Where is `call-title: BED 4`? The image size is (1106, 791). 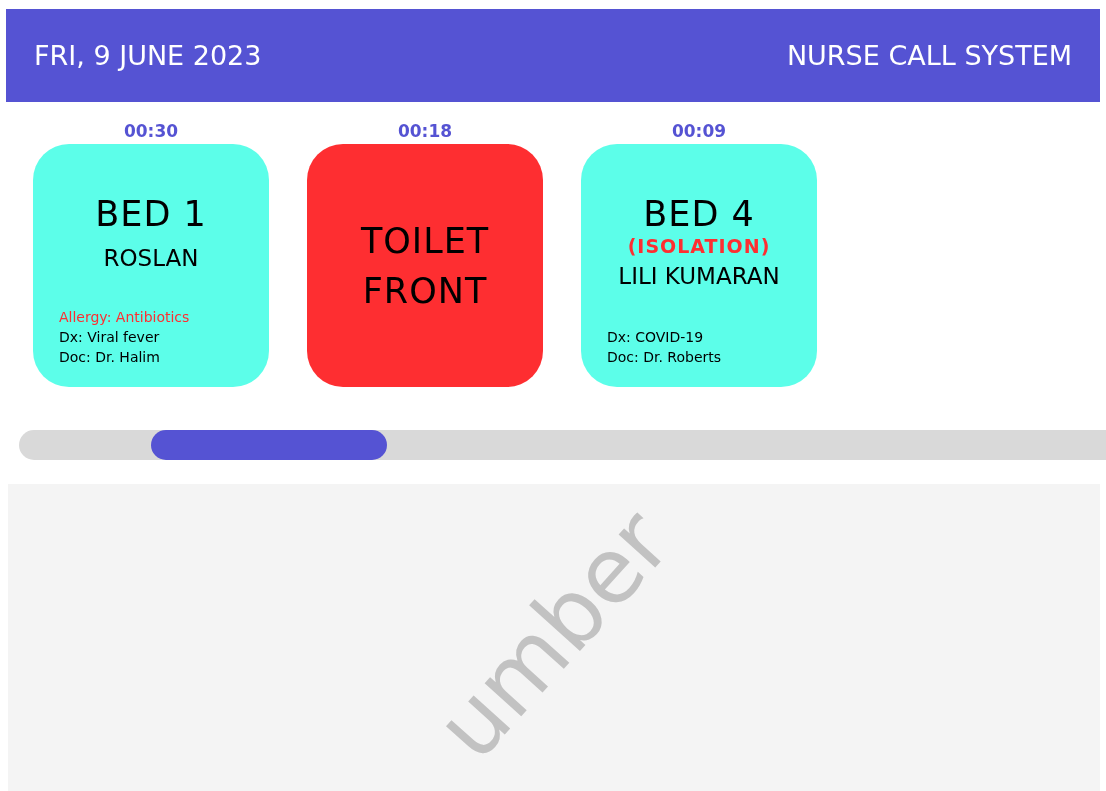 call-title: BED 4 is located at coordinates (699, 214).